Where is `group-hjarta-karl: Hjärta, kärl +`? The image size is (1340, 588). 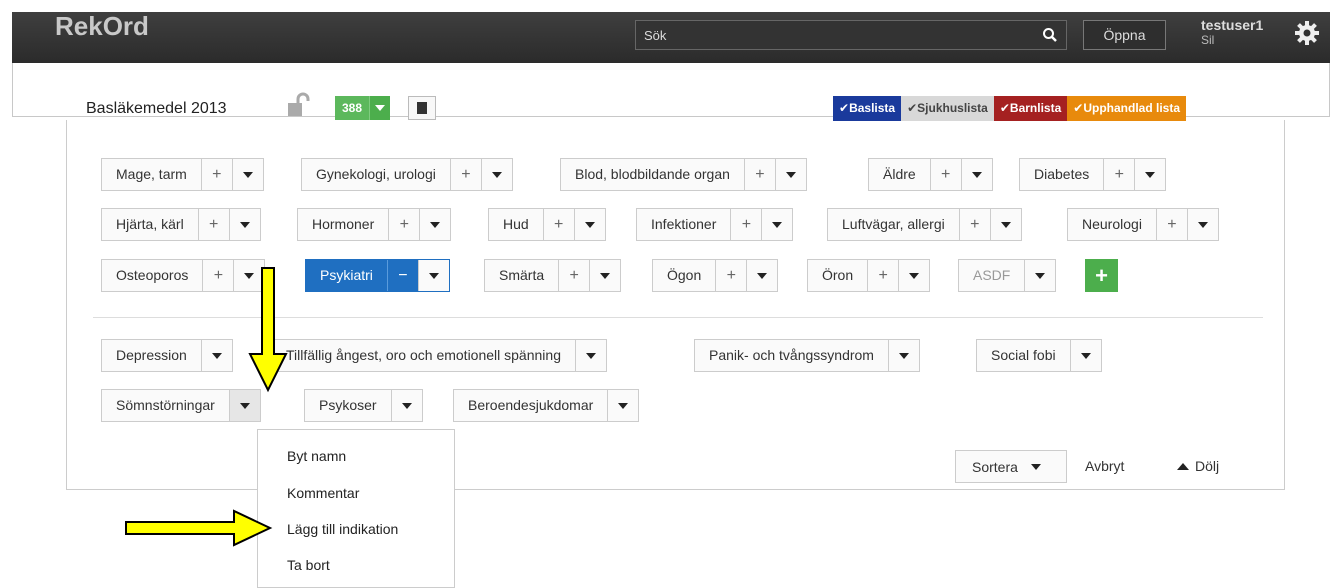
group-hjarta-karl: Hjärta, kärl + is located at coordinates (181, 224).